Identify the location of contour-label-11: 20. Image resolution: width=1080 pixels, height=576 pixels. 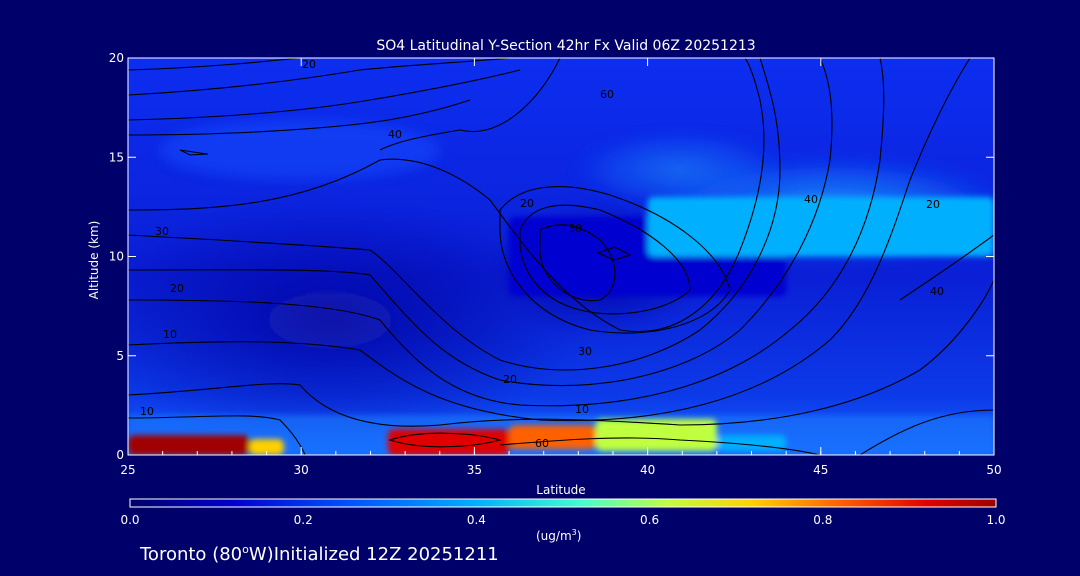
(510, 379).